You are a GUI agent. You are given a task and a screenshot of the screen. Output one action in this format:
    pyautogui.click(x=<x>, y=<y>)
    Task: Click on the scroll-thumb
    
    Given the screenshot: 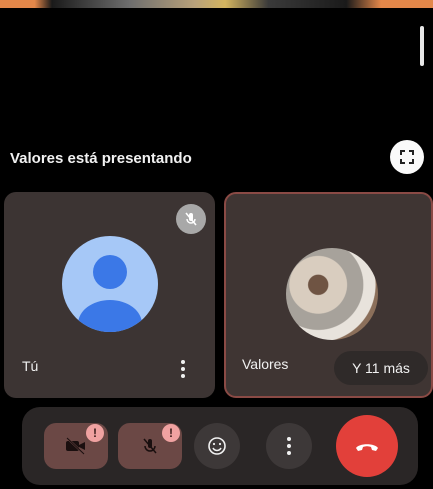 What is the action you would take?
    pyautogui.click(x=422, y=46)
    